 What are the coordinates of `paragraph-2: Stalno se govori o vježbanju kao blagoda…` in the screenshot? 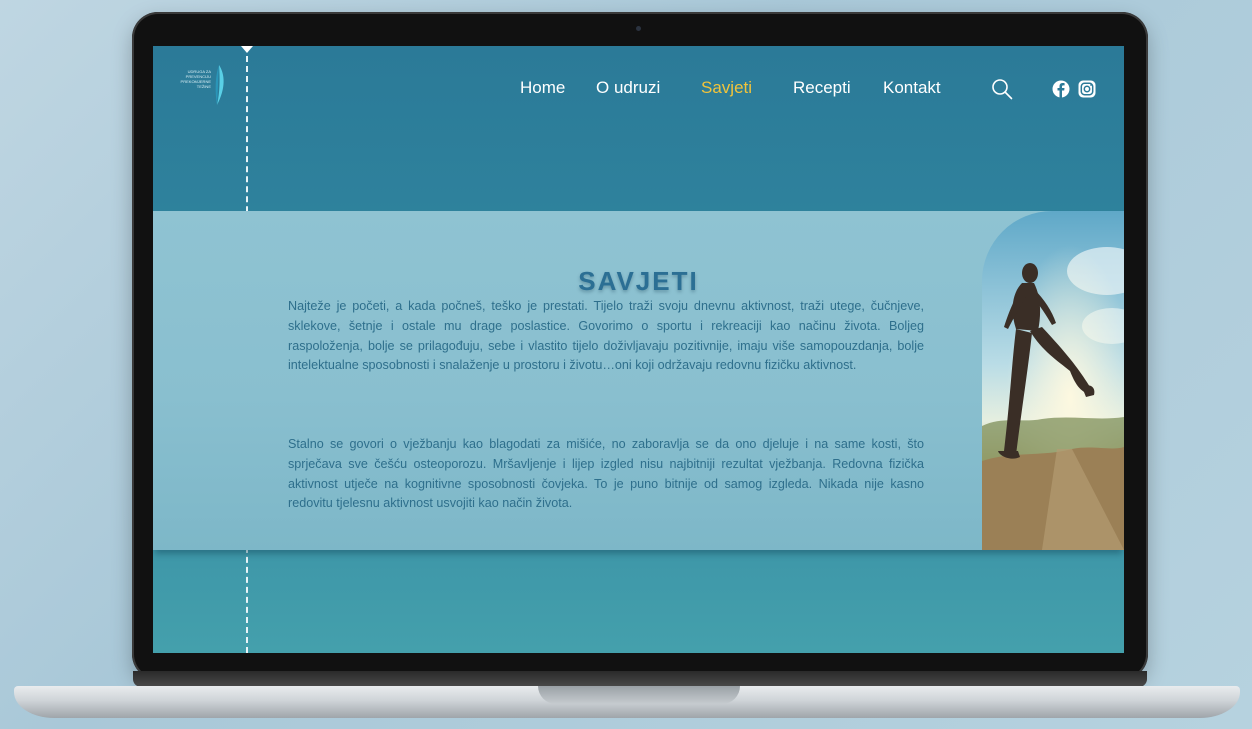 It's located at (606, 474).